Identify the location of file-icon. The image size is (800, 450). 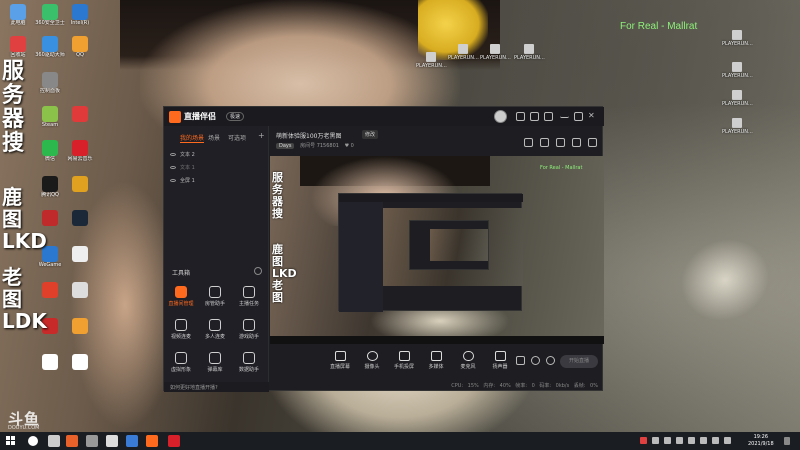
(80, 362).